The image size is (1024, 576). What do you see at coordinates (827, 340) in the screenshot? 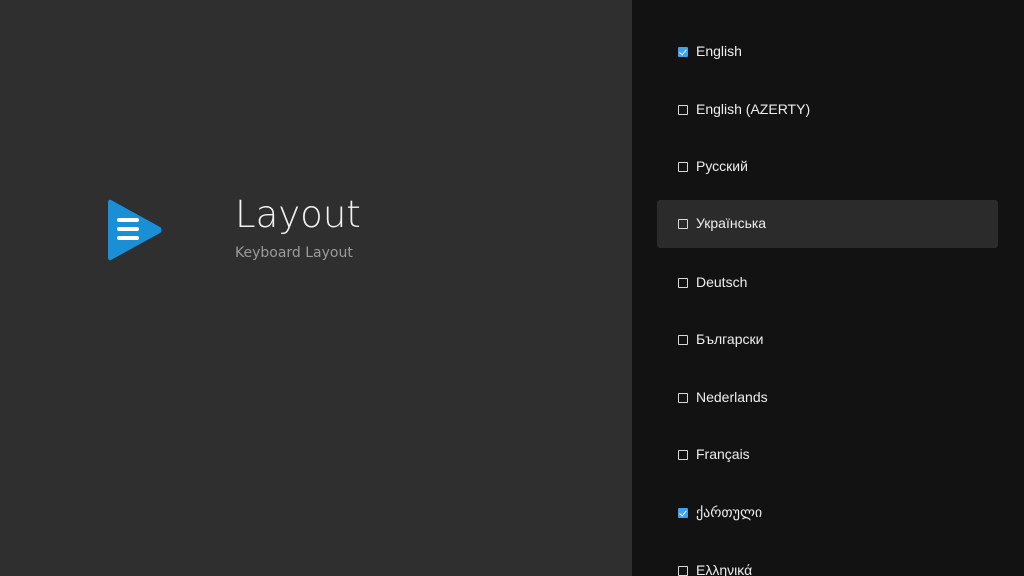
I see `layout-option: Български` at bounding box center [827, 340].